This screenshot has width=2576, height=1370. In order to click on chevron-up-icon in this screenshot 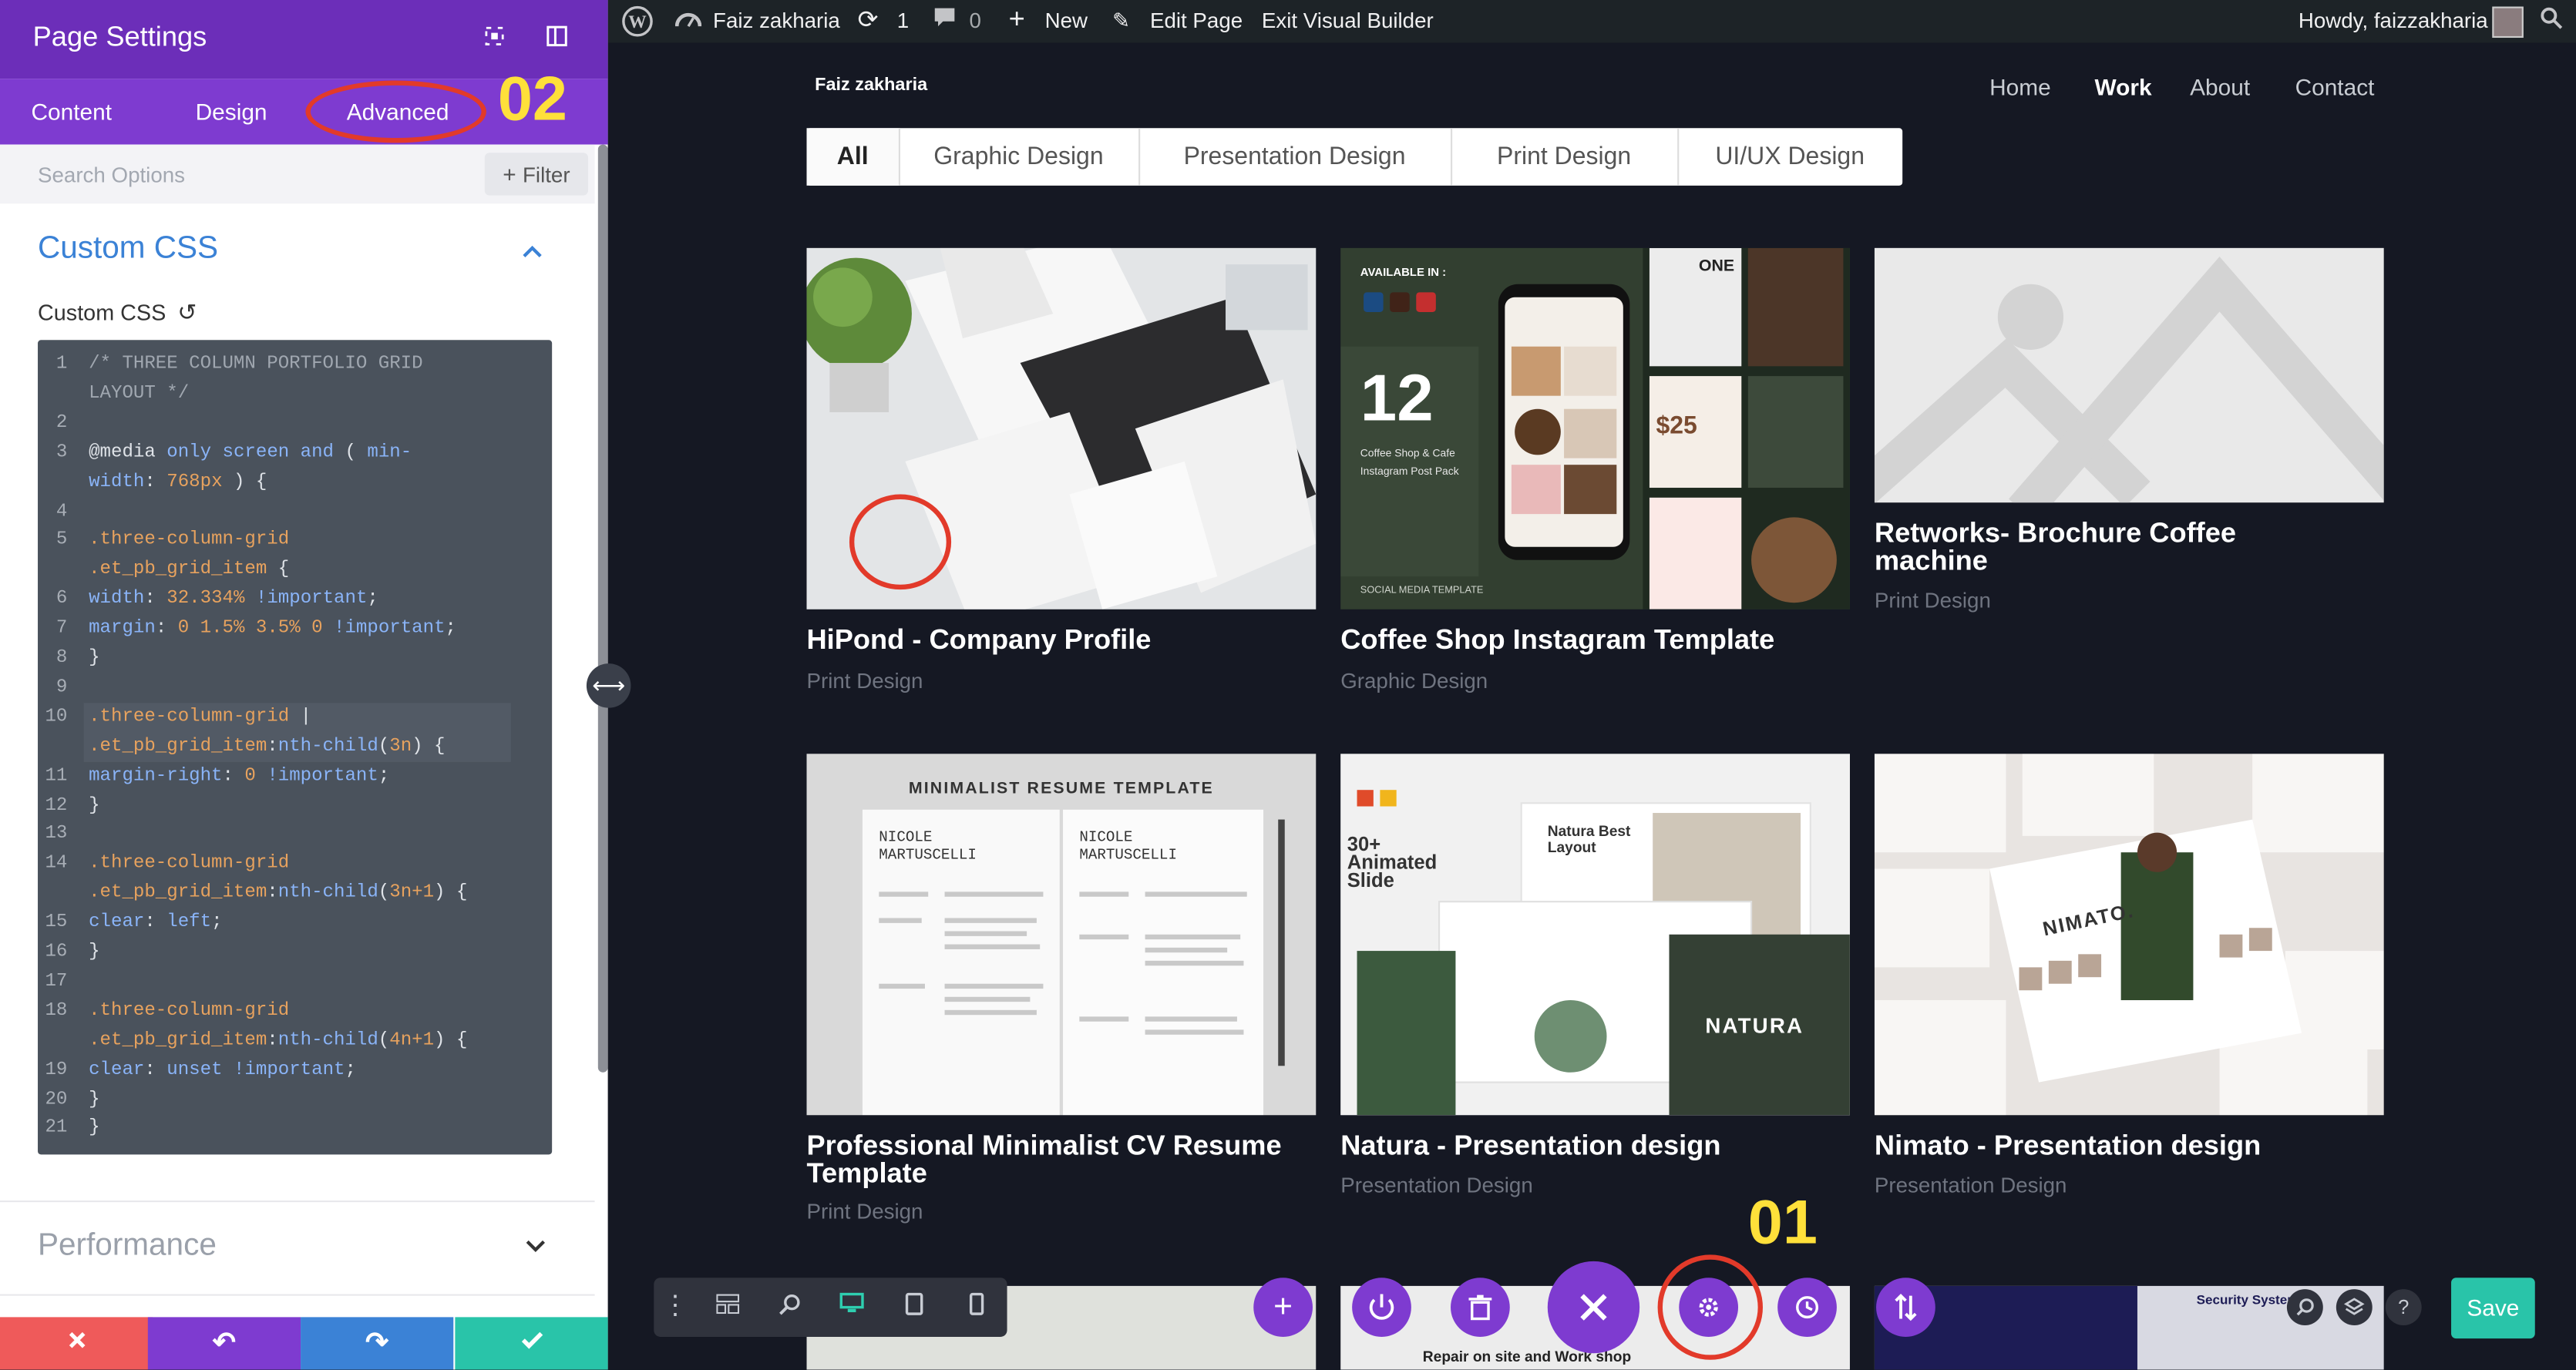, I will do `click(533, 250)`.